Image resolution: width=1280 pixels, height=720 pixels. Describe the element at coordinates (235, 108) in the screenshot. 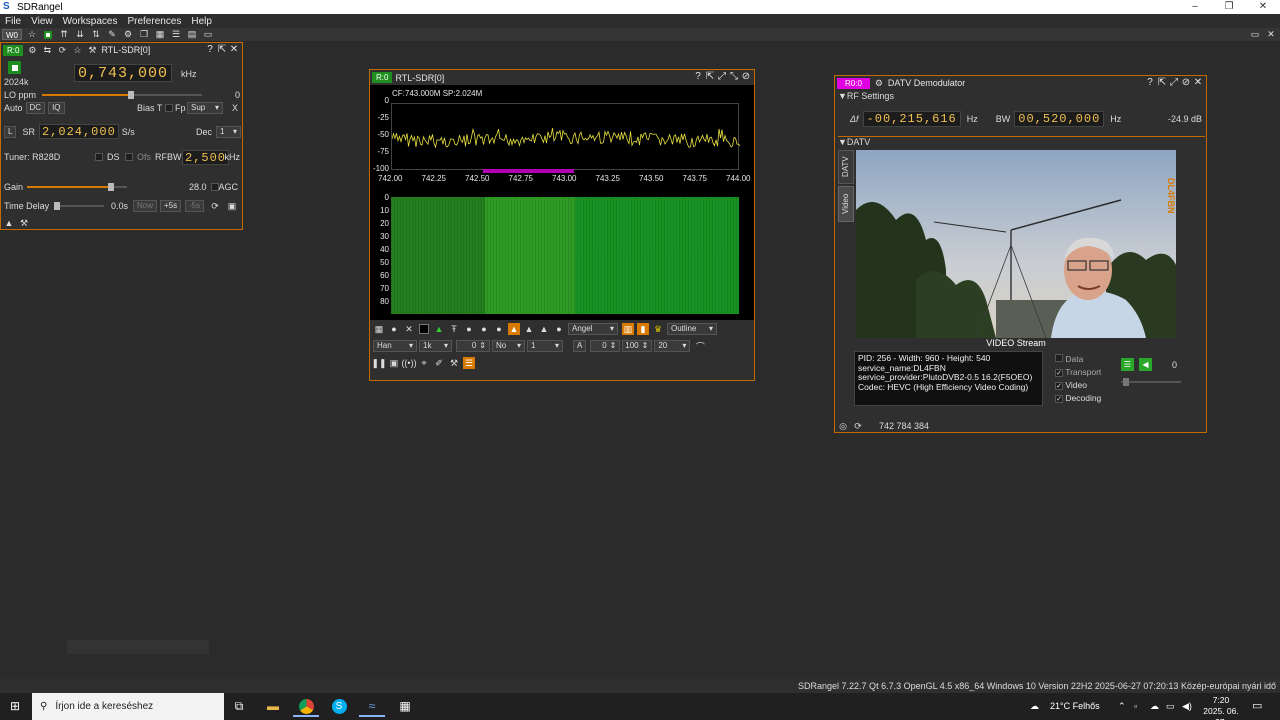

I see `x-toggle: X` at that location.